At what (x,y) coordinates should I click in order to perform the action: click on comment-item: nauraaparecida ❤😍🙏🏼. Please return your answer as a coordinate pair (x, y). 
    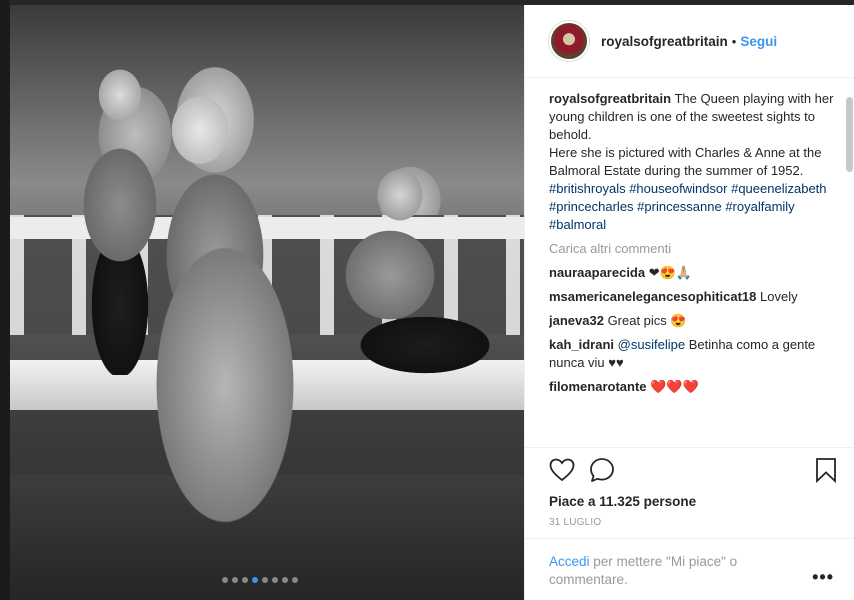
    Looking at the image, I should click on (697, 273).